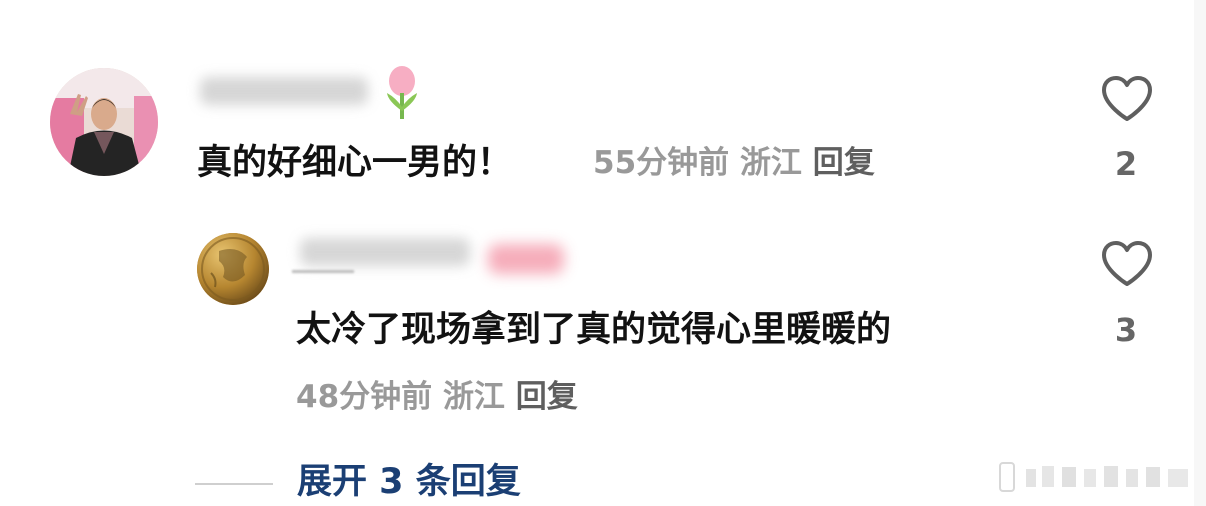 The height and width of the screenshot is (506, 1206). Describe the element at coordinates (1093, 477) in the screenshot. I see `watermark-logo` at that location.